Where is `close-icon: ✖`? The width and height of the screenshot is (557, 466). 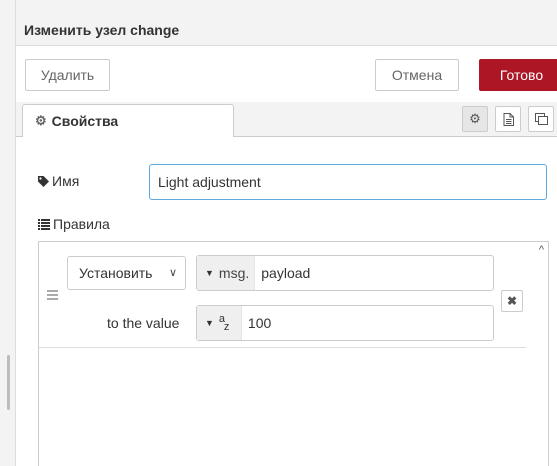
close-icon: ✖ is located at coordinates (512, 301).